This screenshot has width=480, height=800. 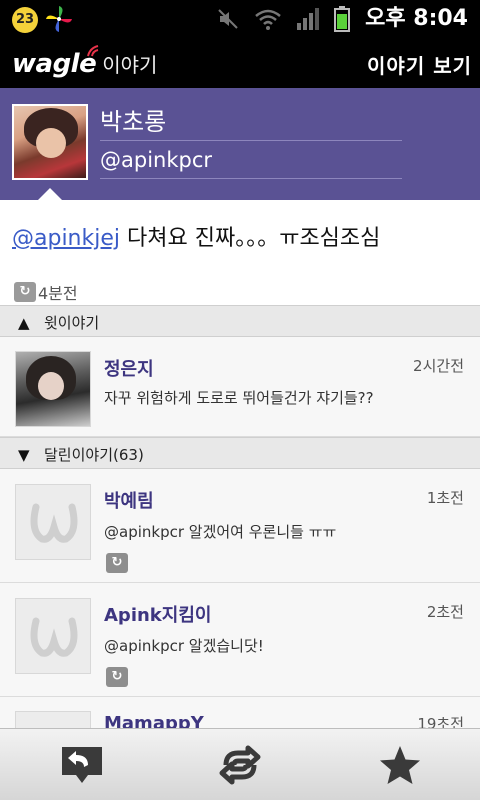 I want to click on wifi-icon, so click(x=268, y=19).